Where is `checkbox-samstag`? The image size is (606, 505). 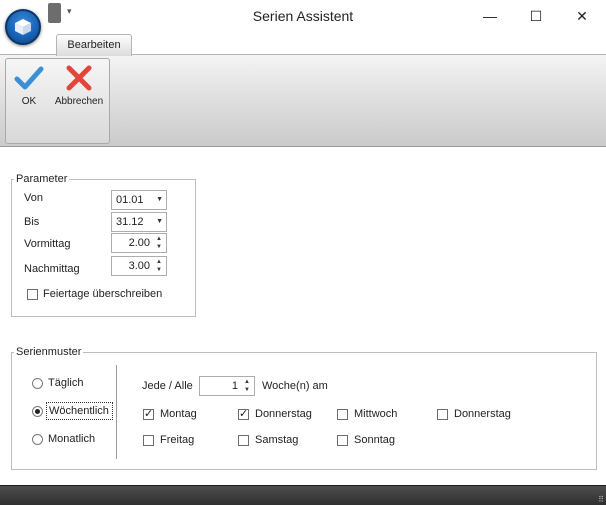
checkbox-samstag is located at coordinates (243, 440).